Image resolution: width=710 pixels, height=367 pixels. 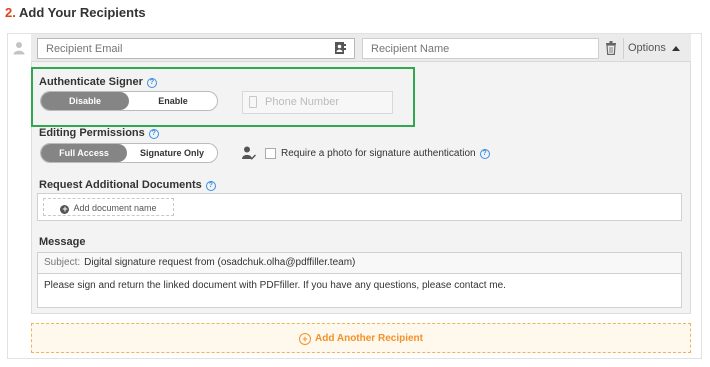 What do you see at coordinates (172, 153) in the screenshot?
I see `signature-only-option: Signature Only` at bounding box center [172, 153].